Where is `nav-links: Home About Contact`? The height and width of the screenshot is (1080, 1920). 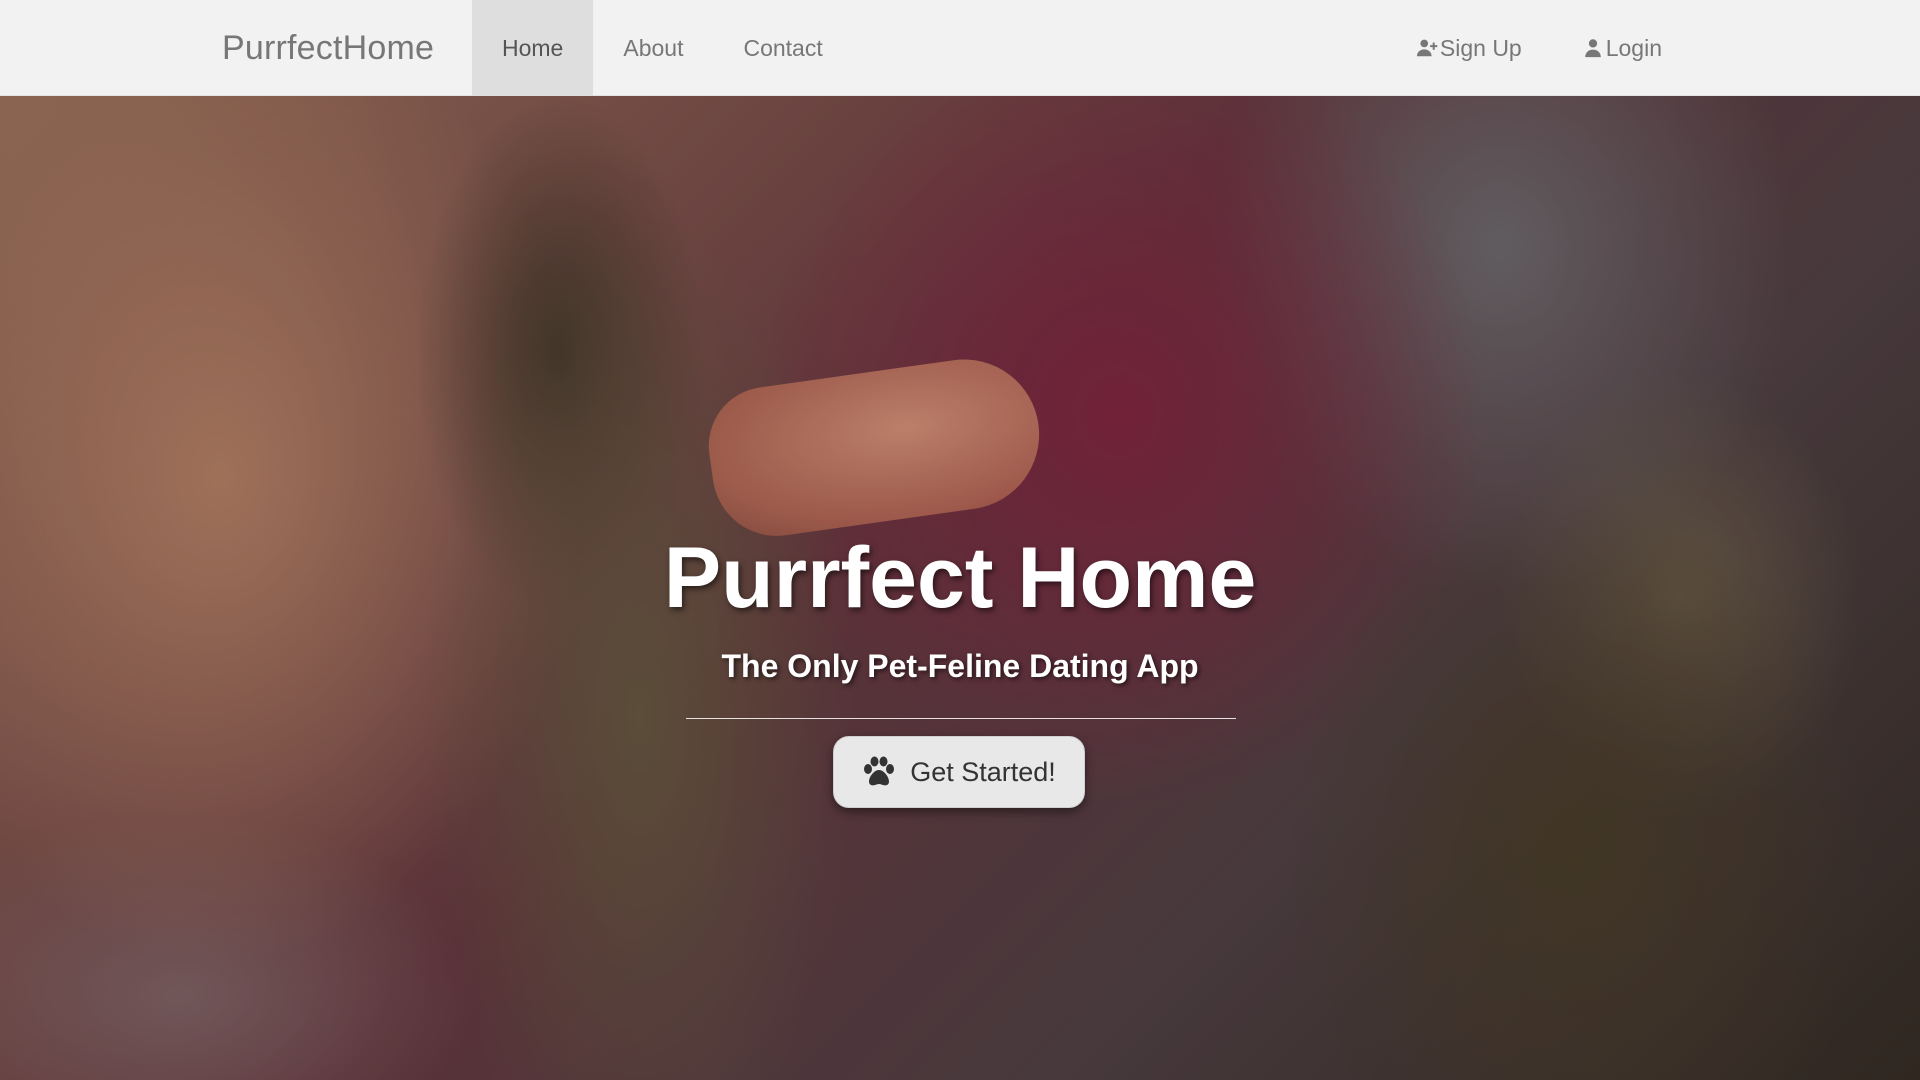 nav-links: Home About Contact is located at coordinates (662, 48).